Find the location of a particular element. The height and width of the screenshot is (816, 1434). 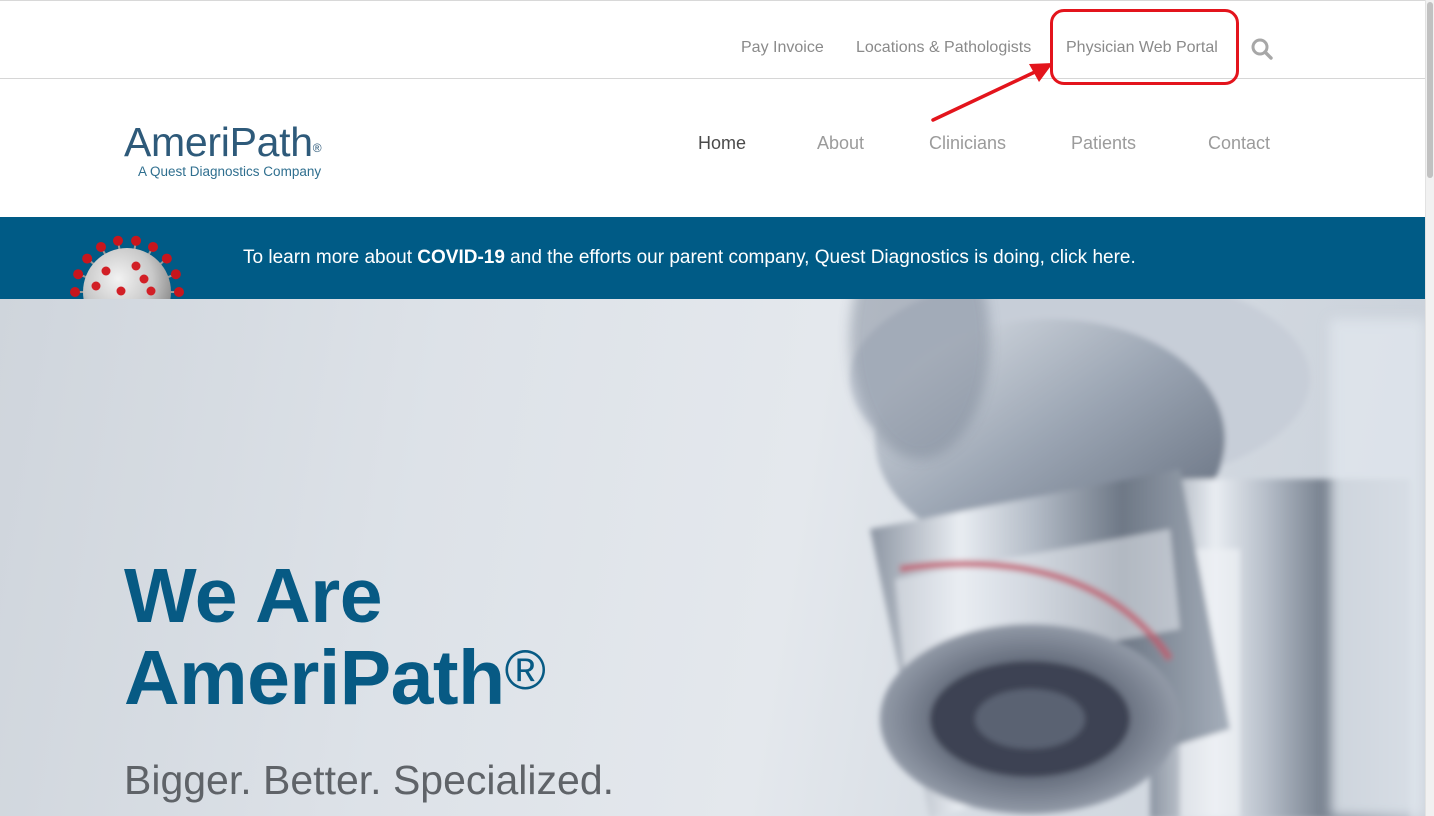

nav-contact: Contact is located at coordinates (1239, 143).